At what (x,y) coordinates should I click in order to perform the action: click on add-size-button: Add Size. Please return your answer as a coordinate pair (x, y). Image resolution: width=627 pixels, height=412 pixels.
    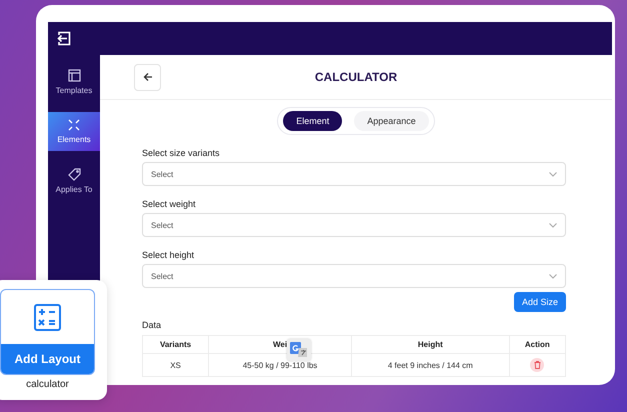
    Looking at the image, I should click on (540, 302).